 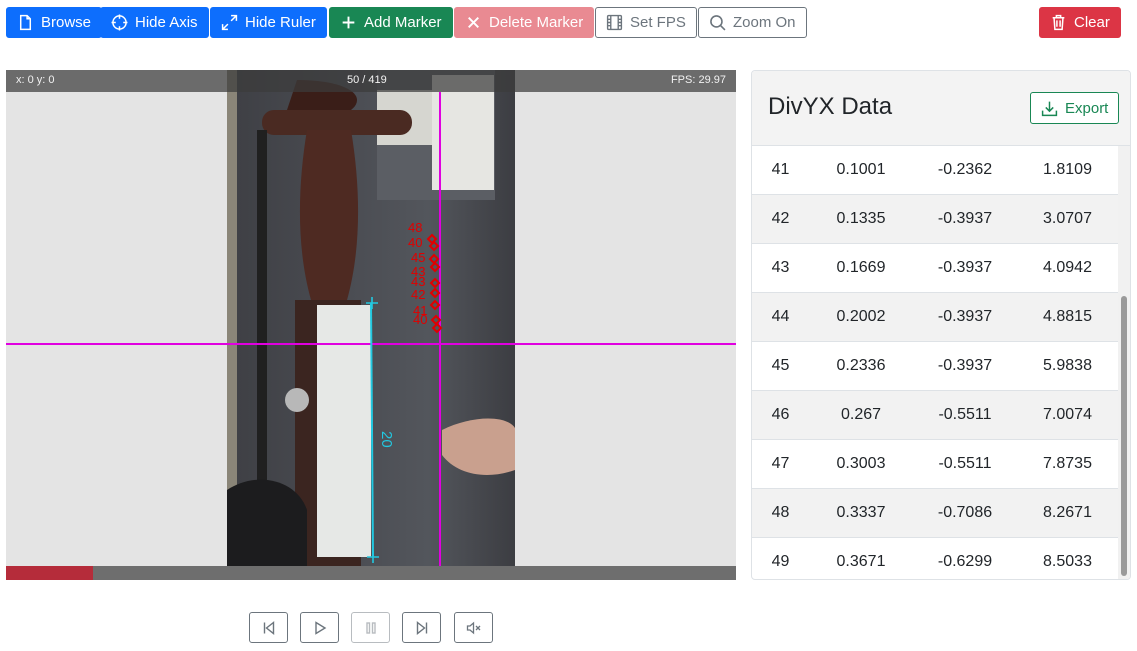 What do you see at coordinates (1124, 436) in the screenshot?
I see `scrollbar-thumb` at bounding box center [1124, 436].